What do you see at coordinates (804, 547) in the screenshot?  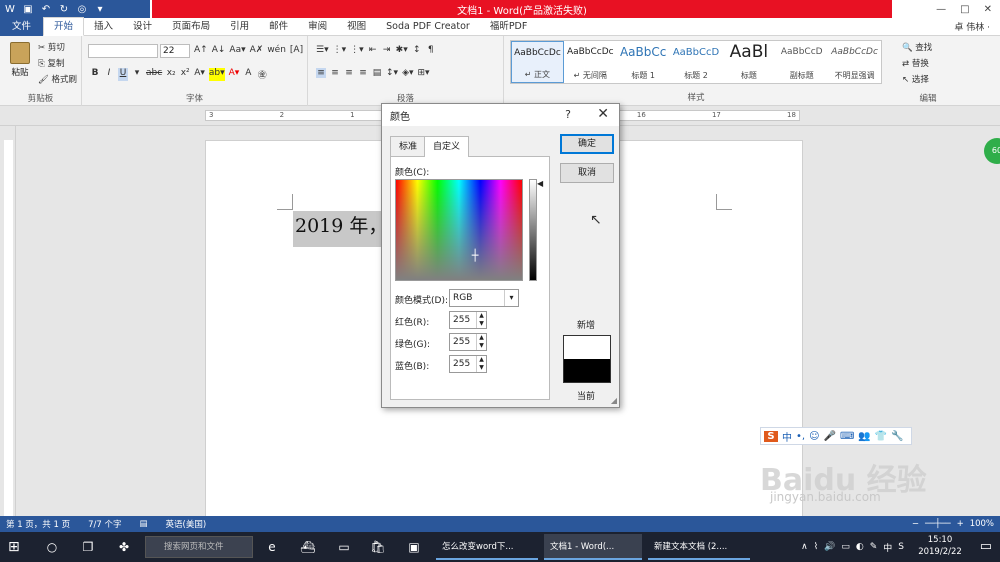 I see `tray-up-arrow-icon: ∧` at bounding box center [804, 547].